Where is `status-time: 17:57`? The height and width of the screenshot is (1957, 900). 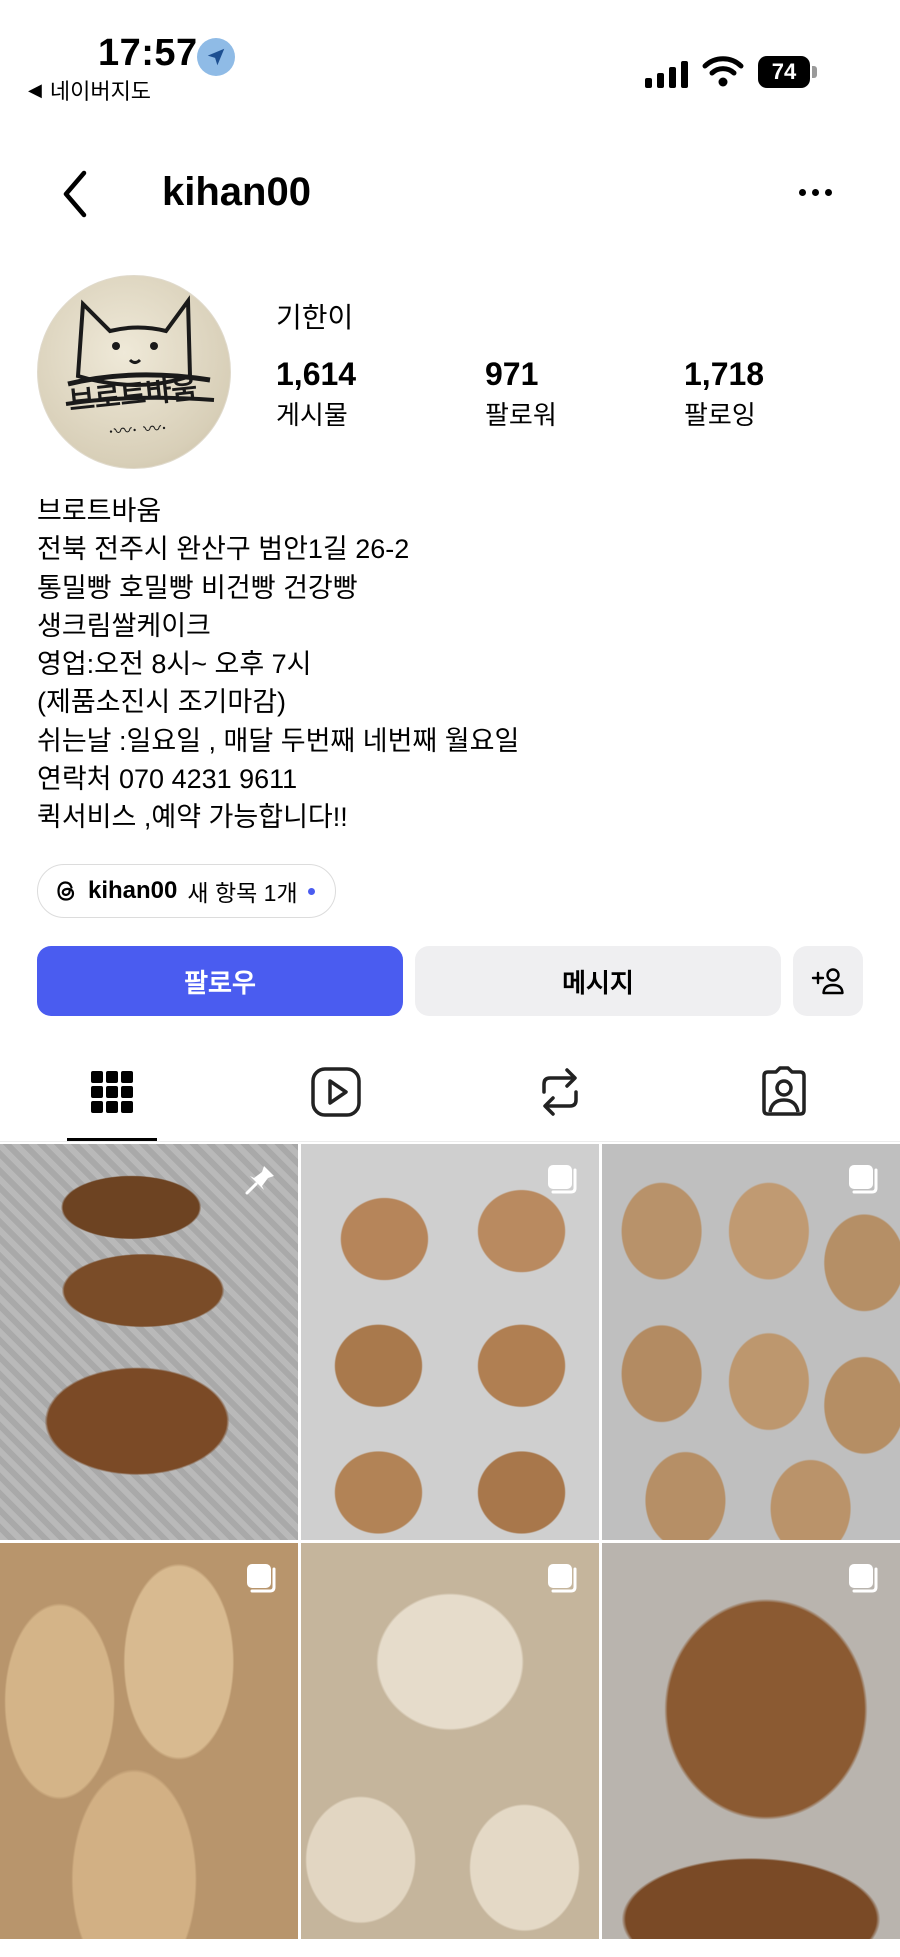
status-time: 17:57 is located at coordinates (148, 53).